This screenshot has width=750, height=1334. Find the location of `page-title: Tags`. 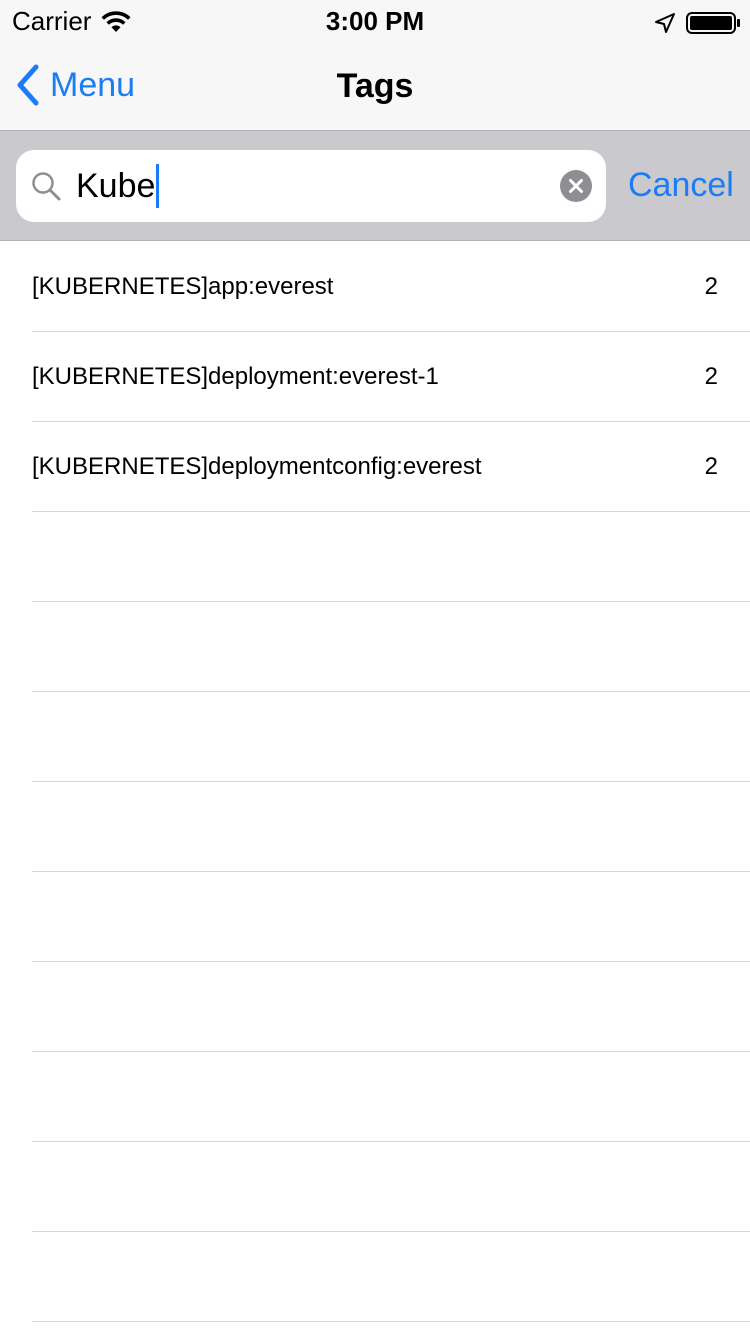

page-title: Tags is located at coordinates (375, 86).